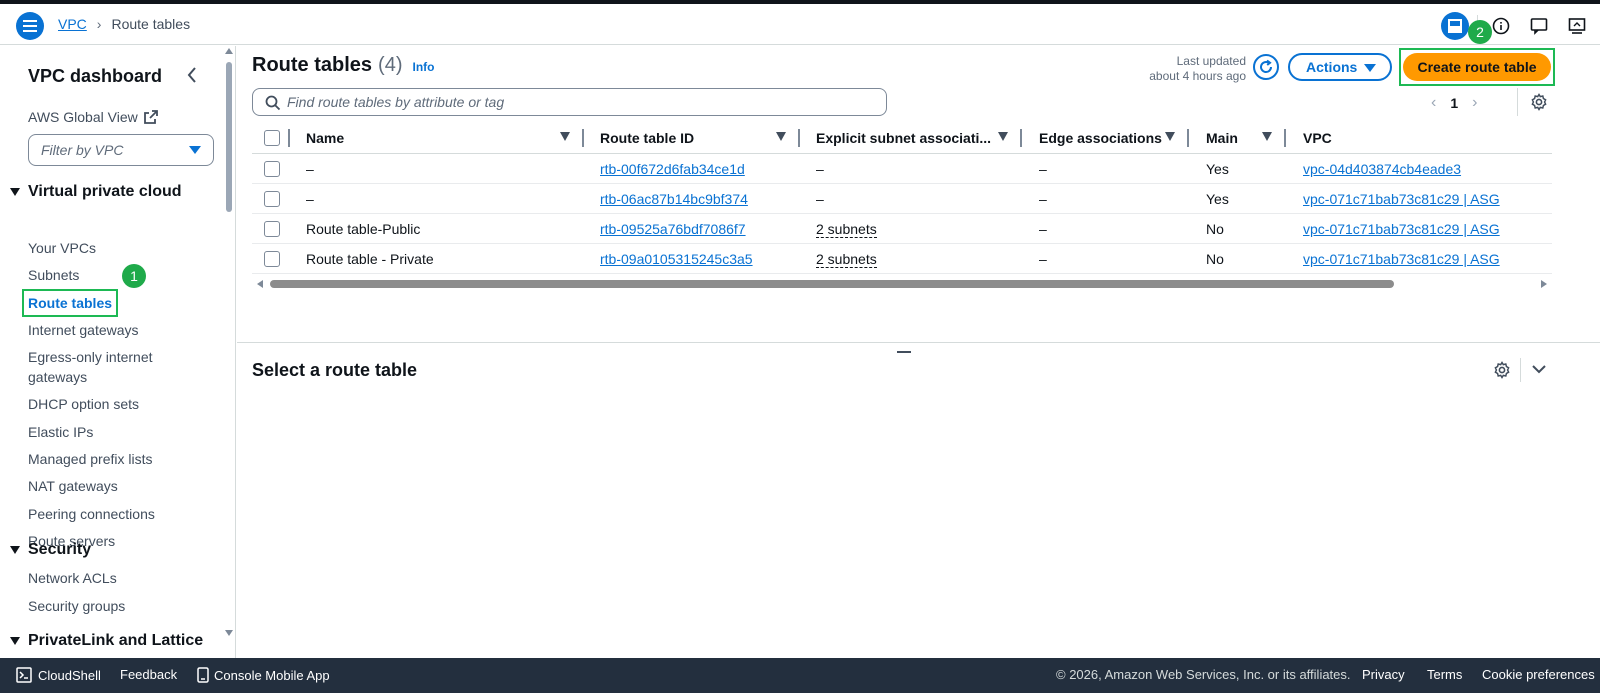  Describe the element at coordinates (30, 26) in the screenshot. I see `menu-button` at that location.